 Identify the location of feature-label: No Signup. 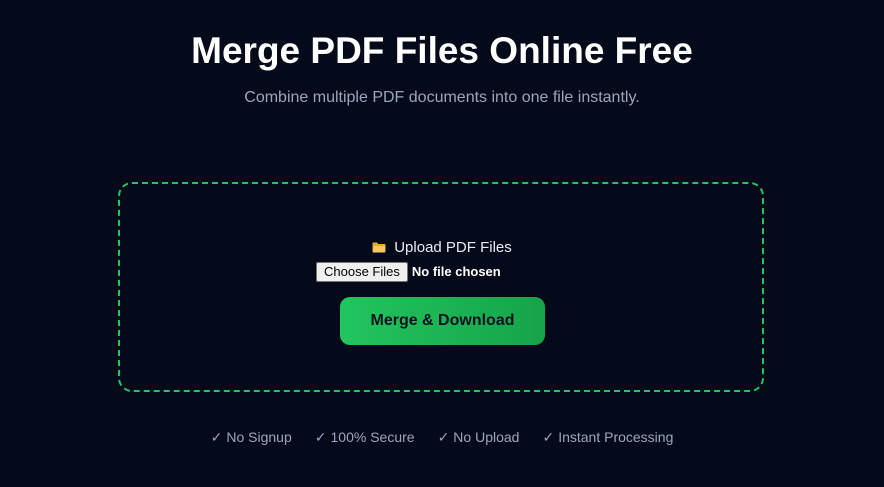
(259, 437).